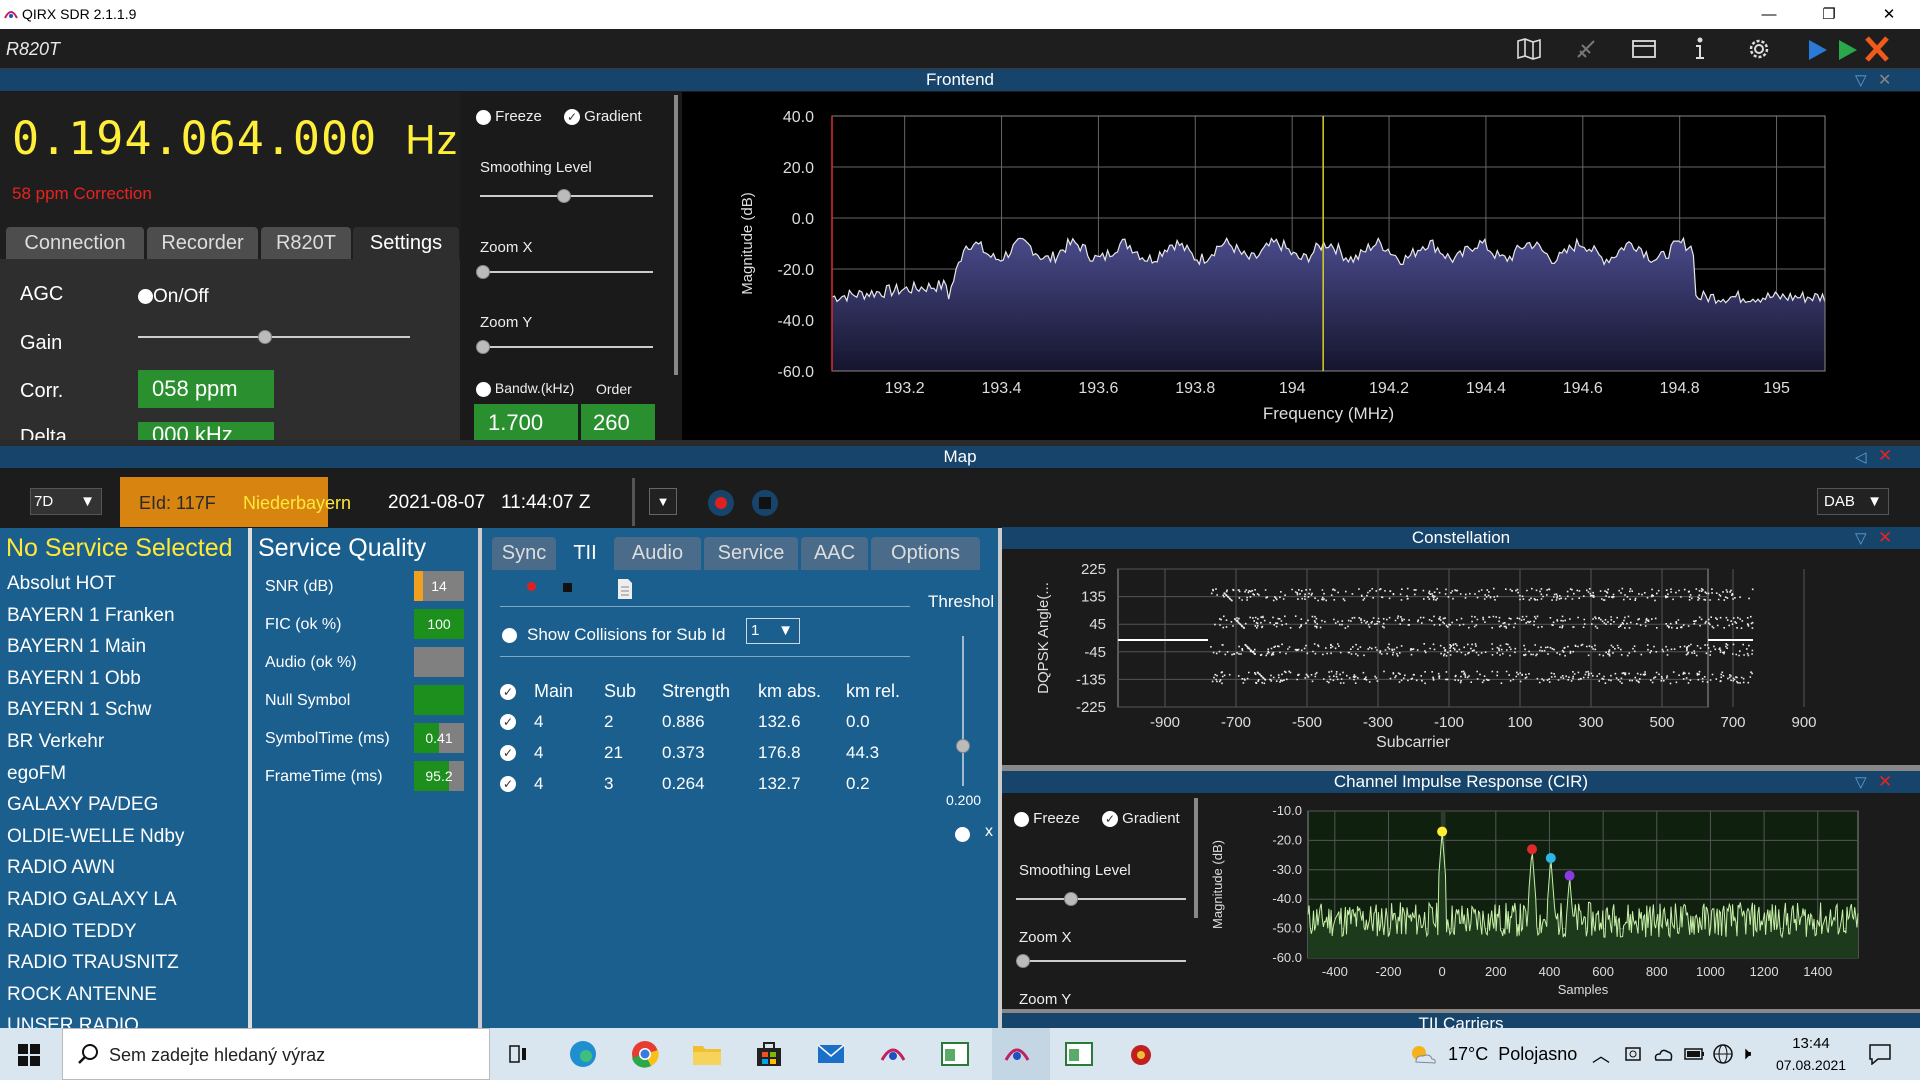 The width and height of the screenshot is (1920, 1080). I want to click on qirx-taskbar-icon, so click(893, 1054).